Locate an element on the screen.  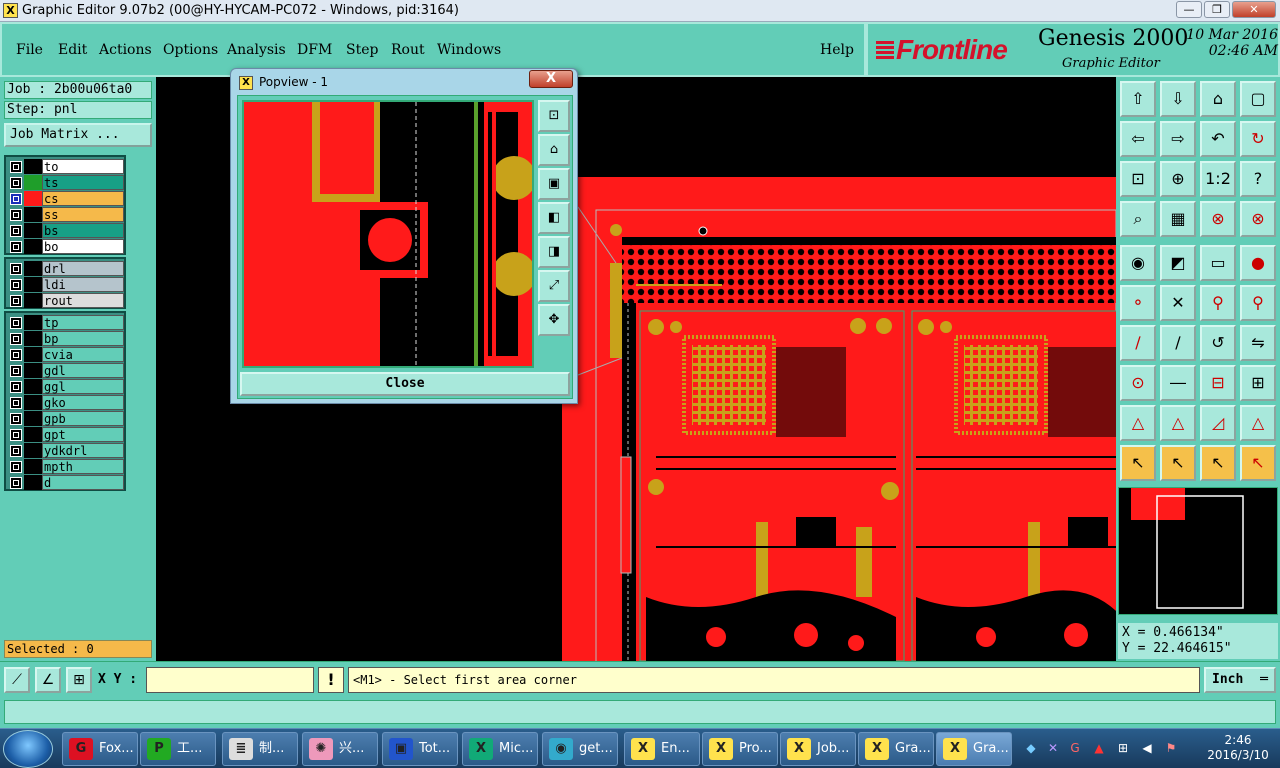
tray-icon-2: ✕ is located at coordinates (1053, 748).